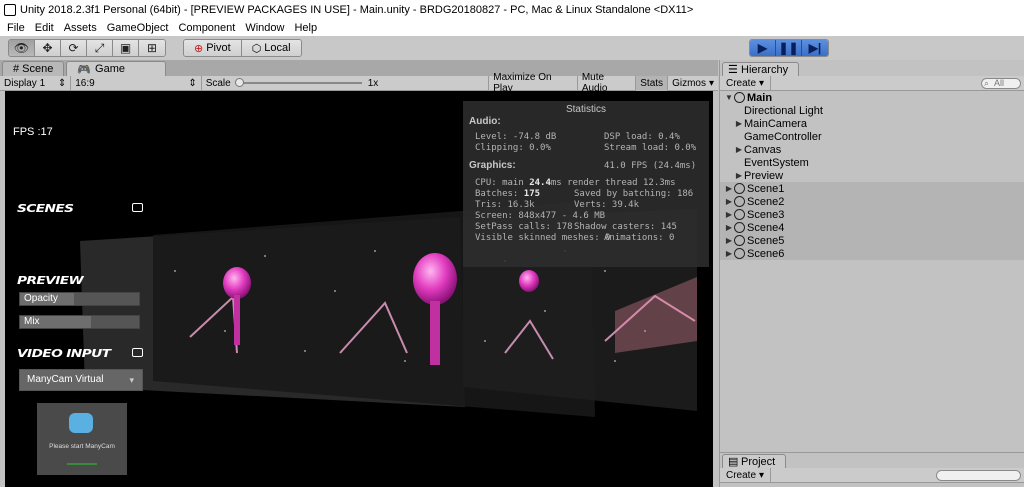 Image resolution: width=1024 pixels, height=487 pixels. I want to click on scenes-expand-icon, so click(137, 207).